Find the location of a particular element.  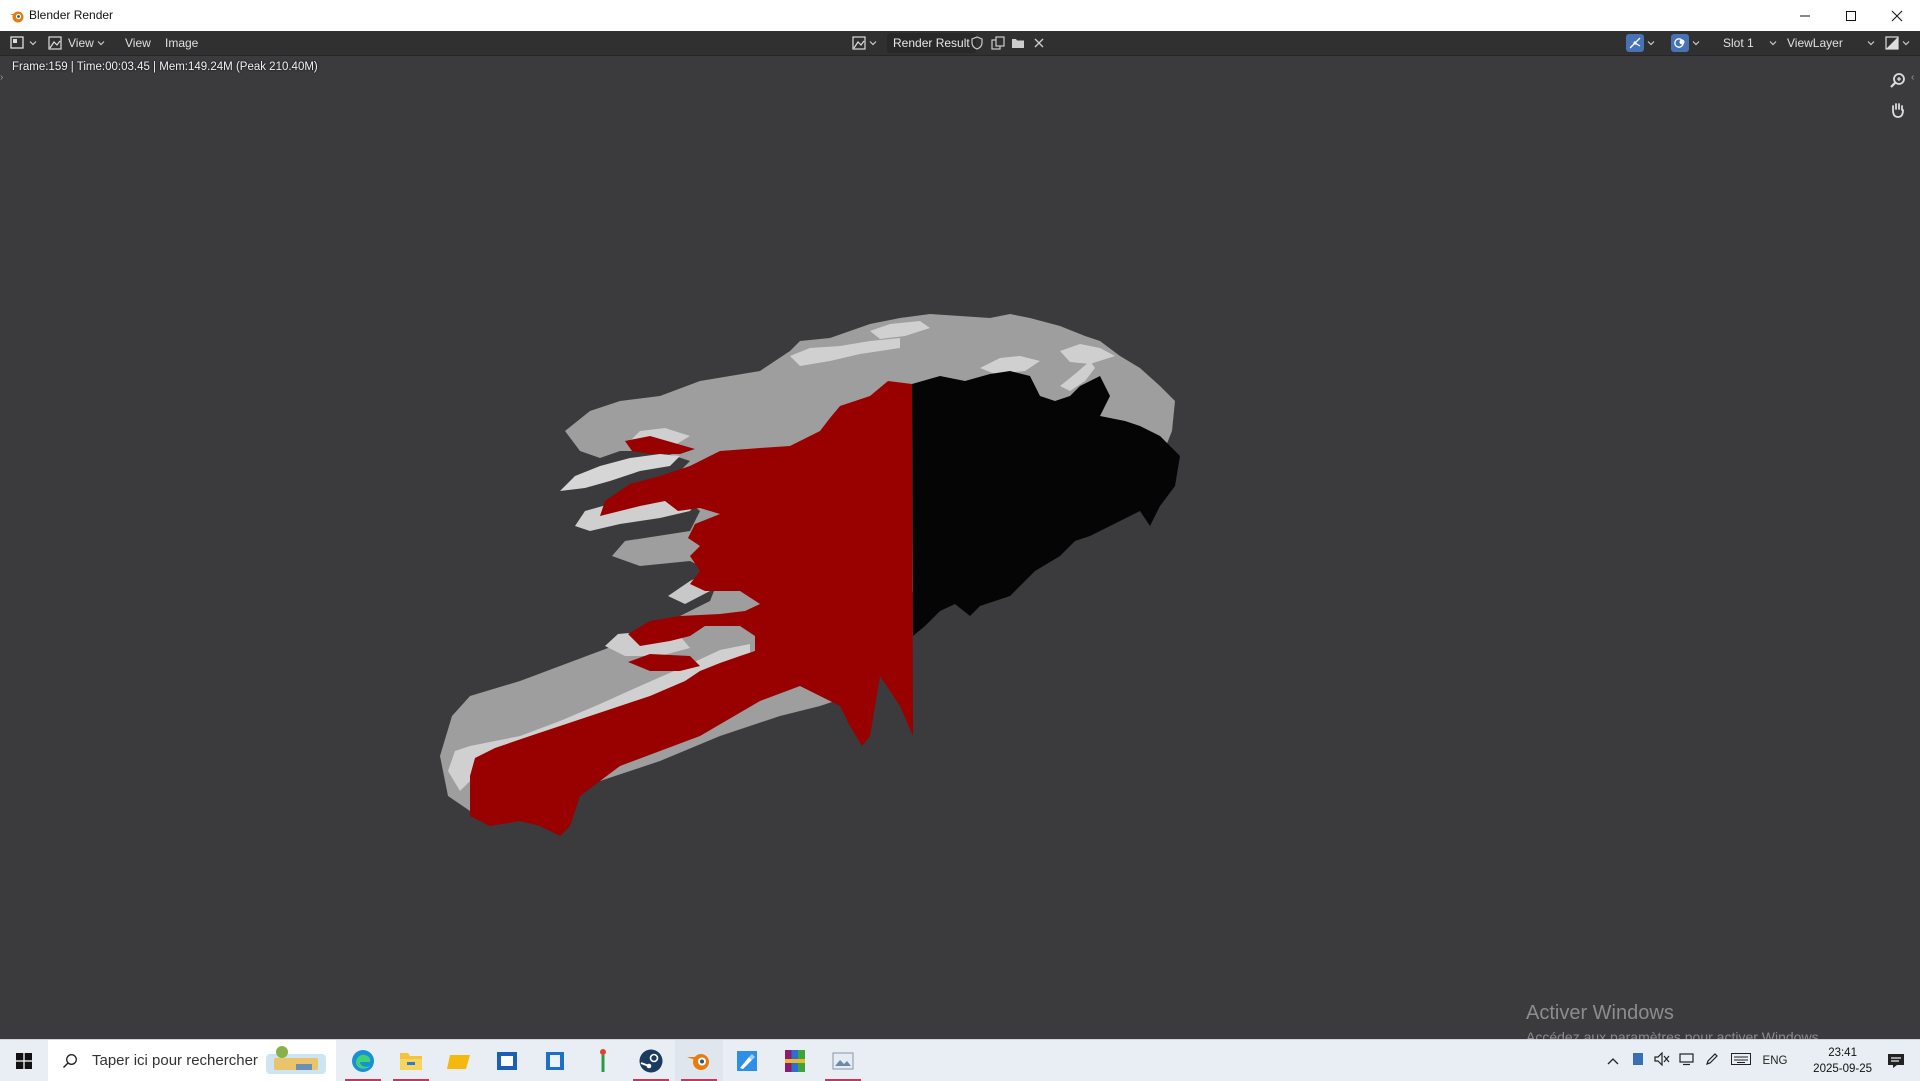

tray-app-icon is located at coordinates (1638, 1059).